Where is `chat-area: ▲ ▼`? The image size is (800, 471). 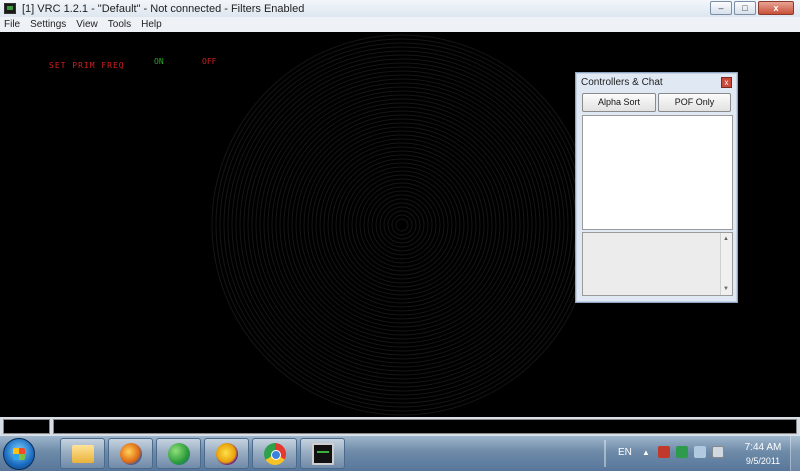
chat-area: ▲ ▼ is located at coordinates (657, 264).